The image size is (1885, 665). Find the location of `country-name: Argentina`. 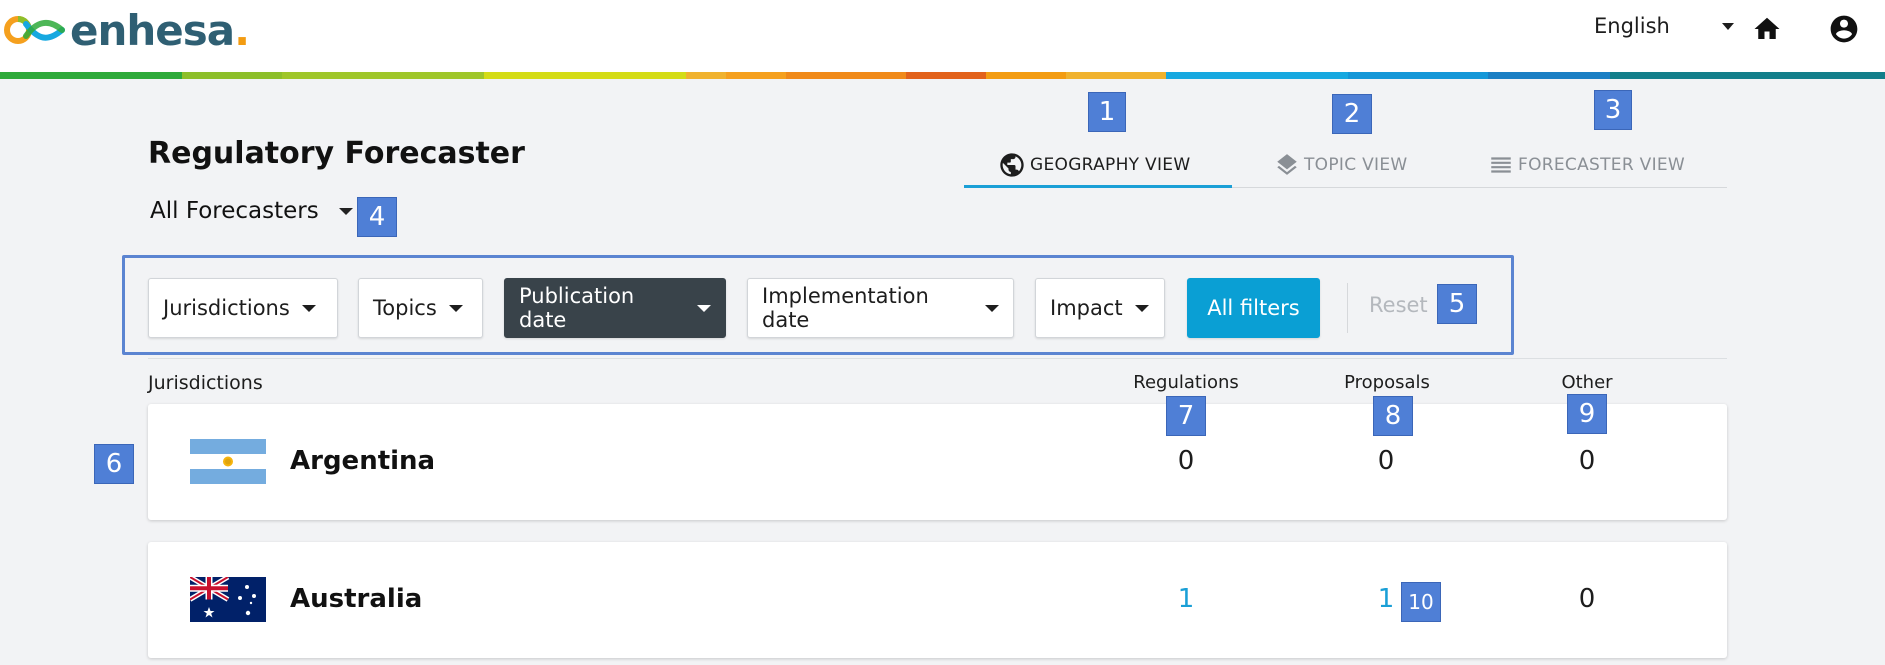

country-name: Argentina is located at coordinates (363, 461).